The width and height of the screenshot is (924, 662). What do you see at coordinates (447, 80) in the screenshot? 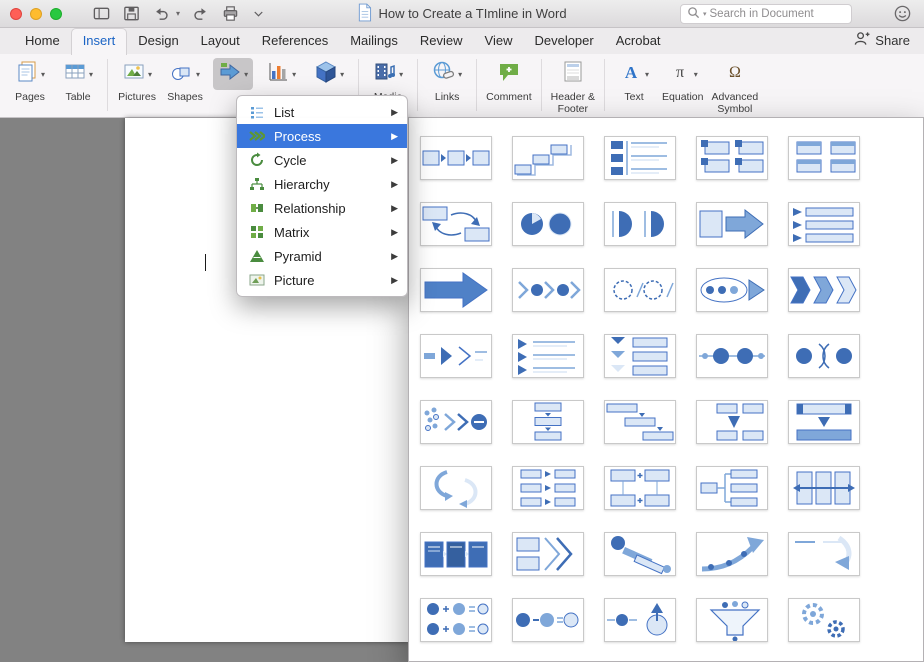
I see `links-button: ▾ Links` at bounding box center [447, 80].